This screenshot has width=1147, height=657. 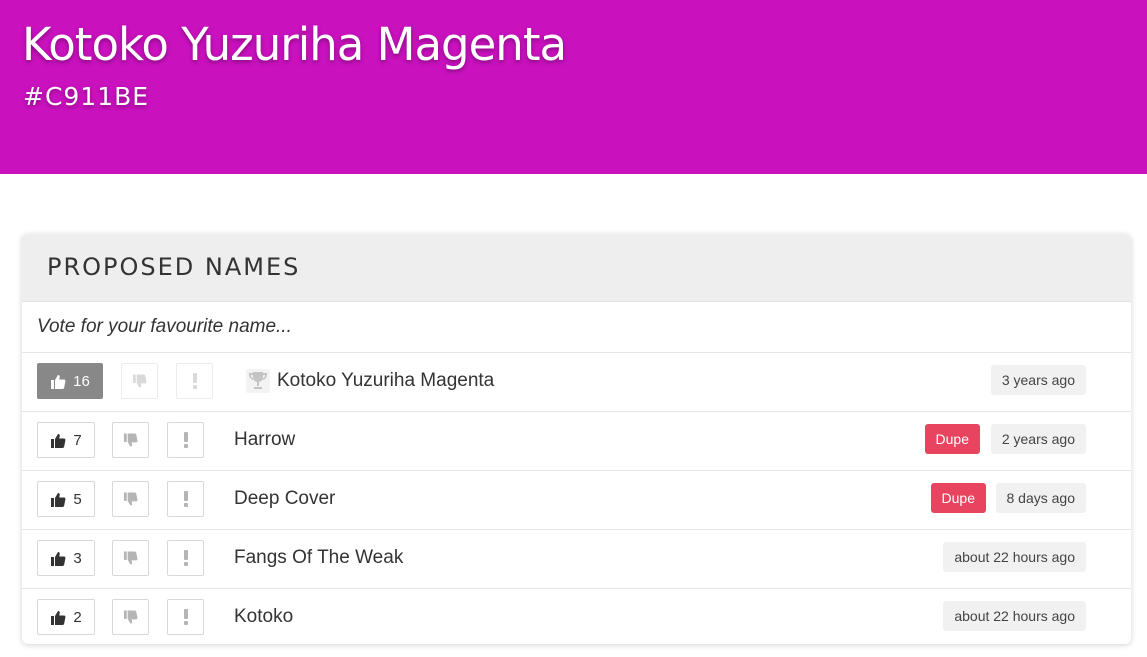 I want to click on vote-count: 16, so click(x=81, y=381).